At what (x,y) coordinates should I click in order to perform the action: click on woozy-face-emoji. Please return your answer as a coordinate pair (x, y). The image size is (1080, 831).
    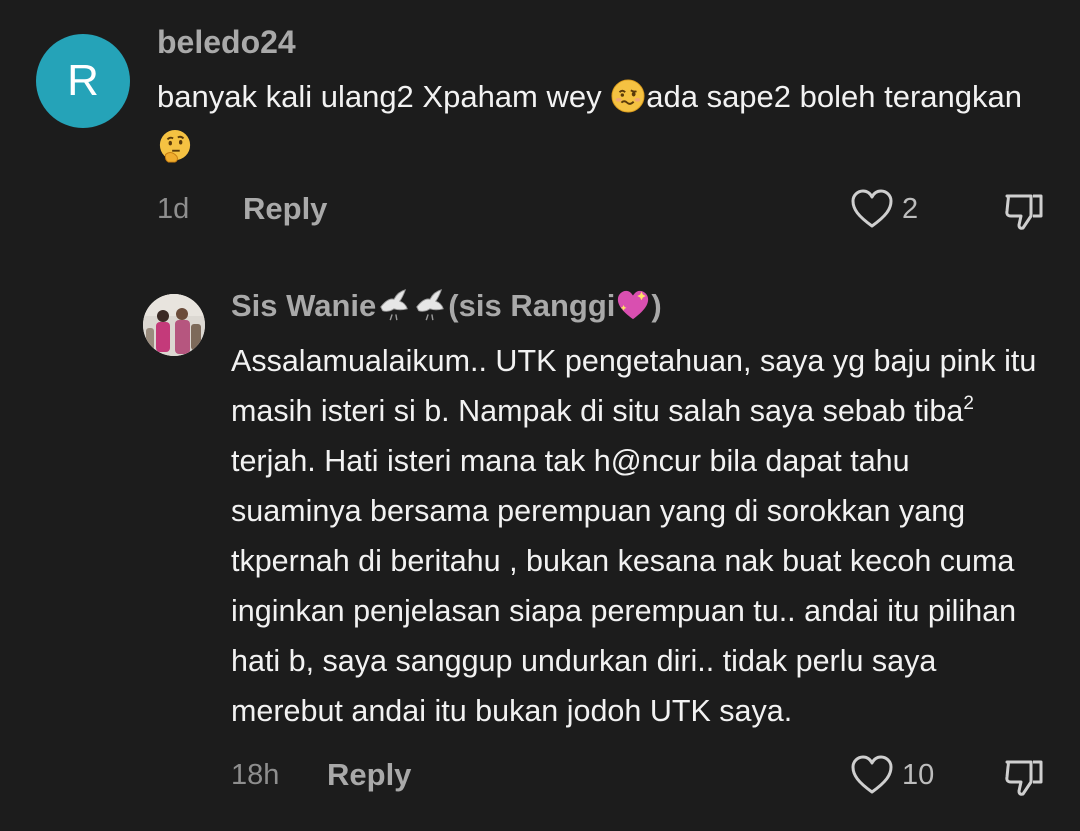
    Looking at the image, I should click on (628, 96).